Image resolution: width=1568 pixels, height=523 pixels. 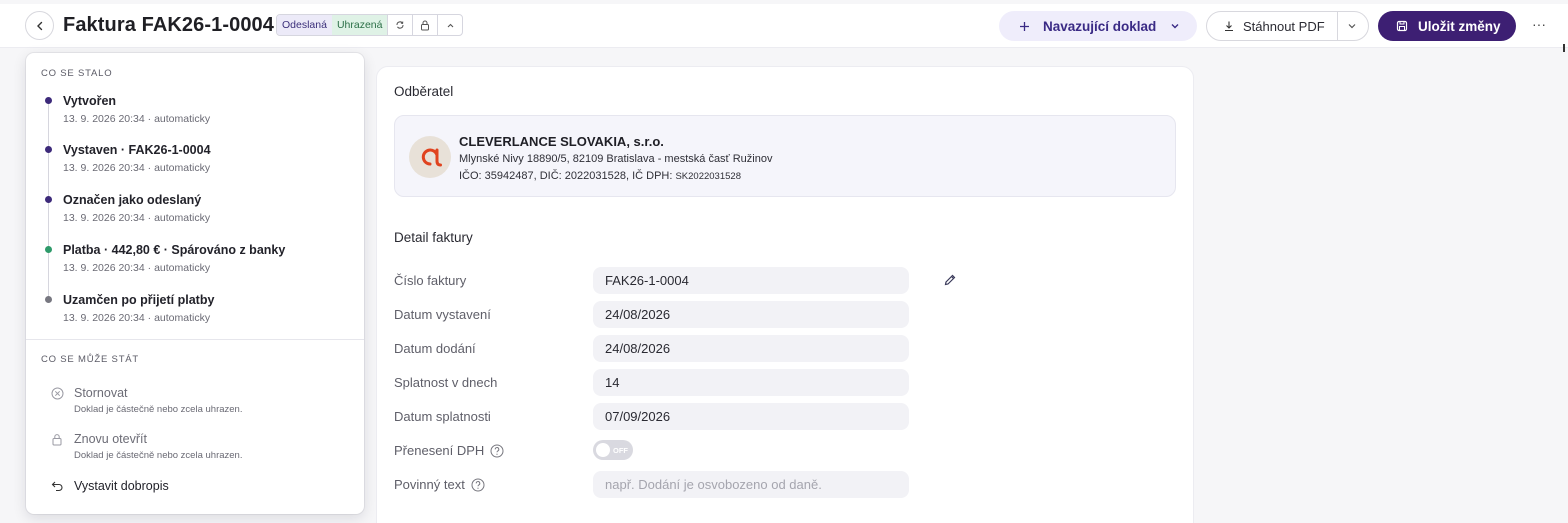 I want to click on save-changes-button: Uložit změny, so click(x=1447, y=26).